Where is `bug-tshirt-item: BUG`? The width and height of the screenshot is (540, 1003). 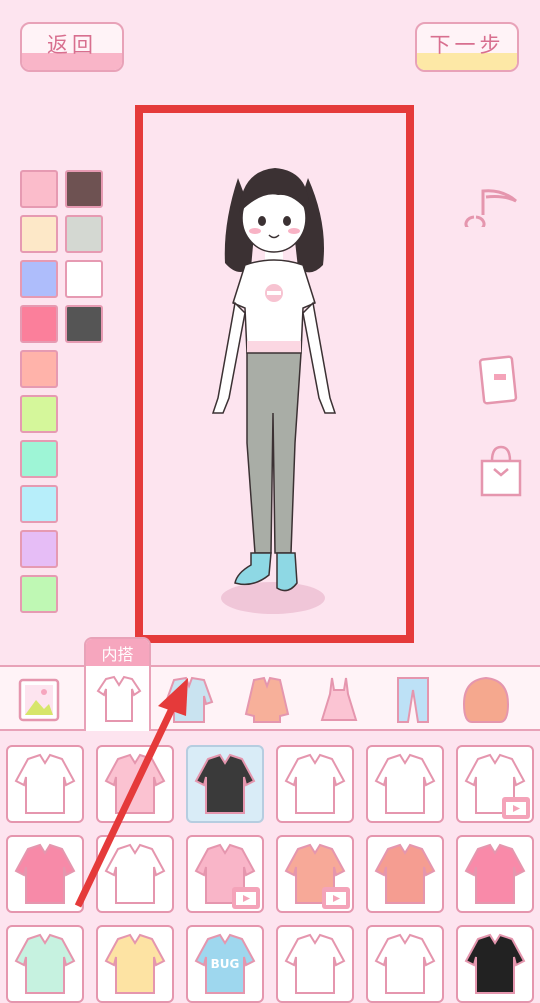 bug-tshirt-item: BUG is located at coordinates (225, 964).